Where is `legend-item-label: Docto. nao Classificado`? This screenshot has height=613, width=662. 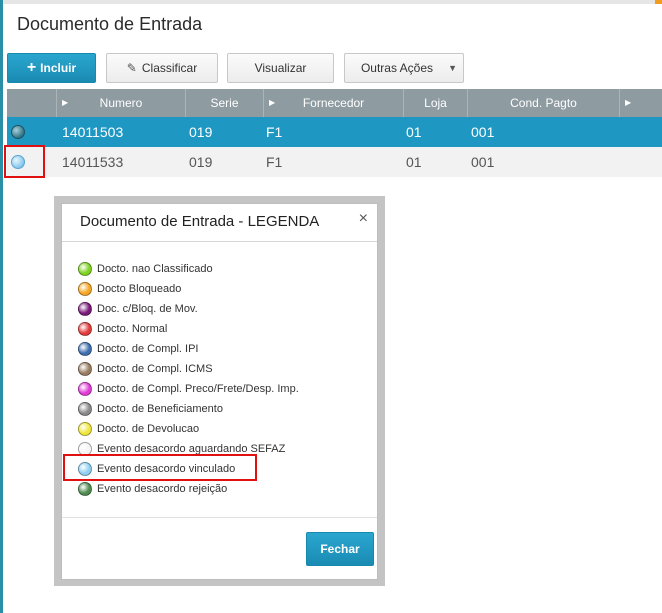 legend-item-label: Docto. nao Classificado is located at coordinates (155, 269).